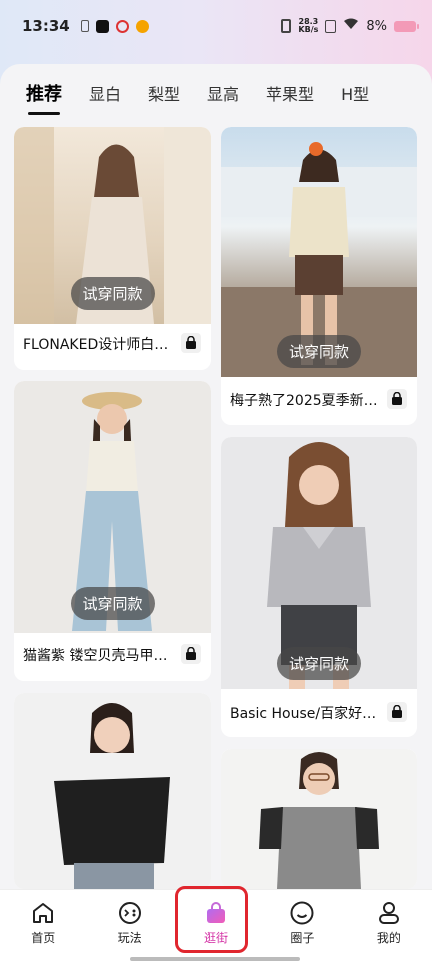 The height and width of the screenshot is (964, 432). Describe the element at coordinates (216, 938) in the screenshot. I see `nav-label: 逛街` at that location.